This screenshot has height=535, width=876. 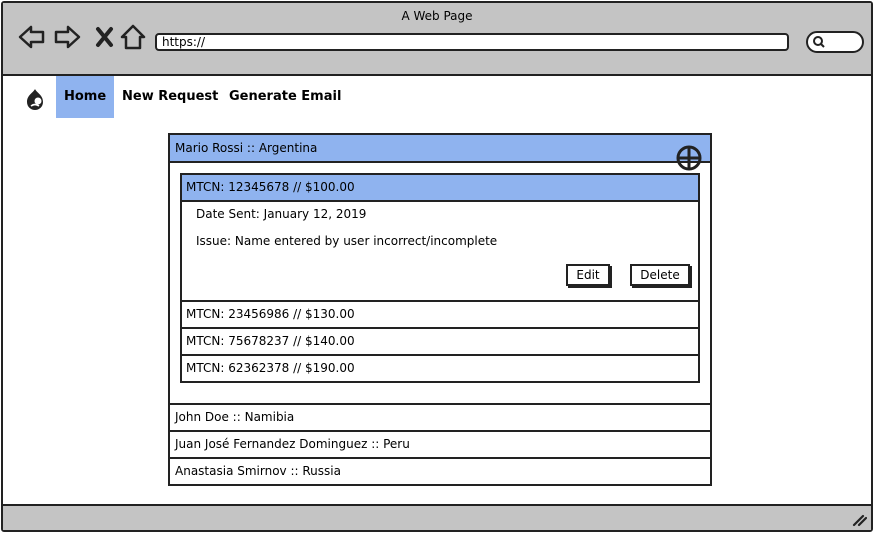 What do you see at coordinates (85, 97) in the screenshot?
I see `nav-home: Home` at bounding box center [85, 97].